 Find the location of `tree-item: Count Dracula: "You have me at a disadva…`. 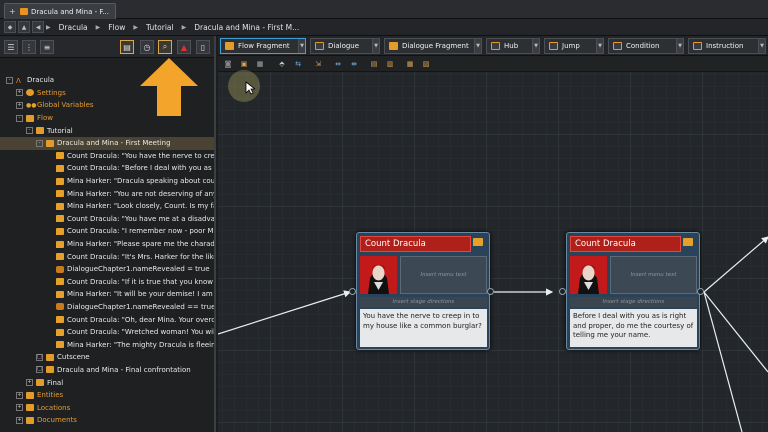

tree-item: Count Dracula: "You have me at a disadva… is located at coordinates (107, 219).